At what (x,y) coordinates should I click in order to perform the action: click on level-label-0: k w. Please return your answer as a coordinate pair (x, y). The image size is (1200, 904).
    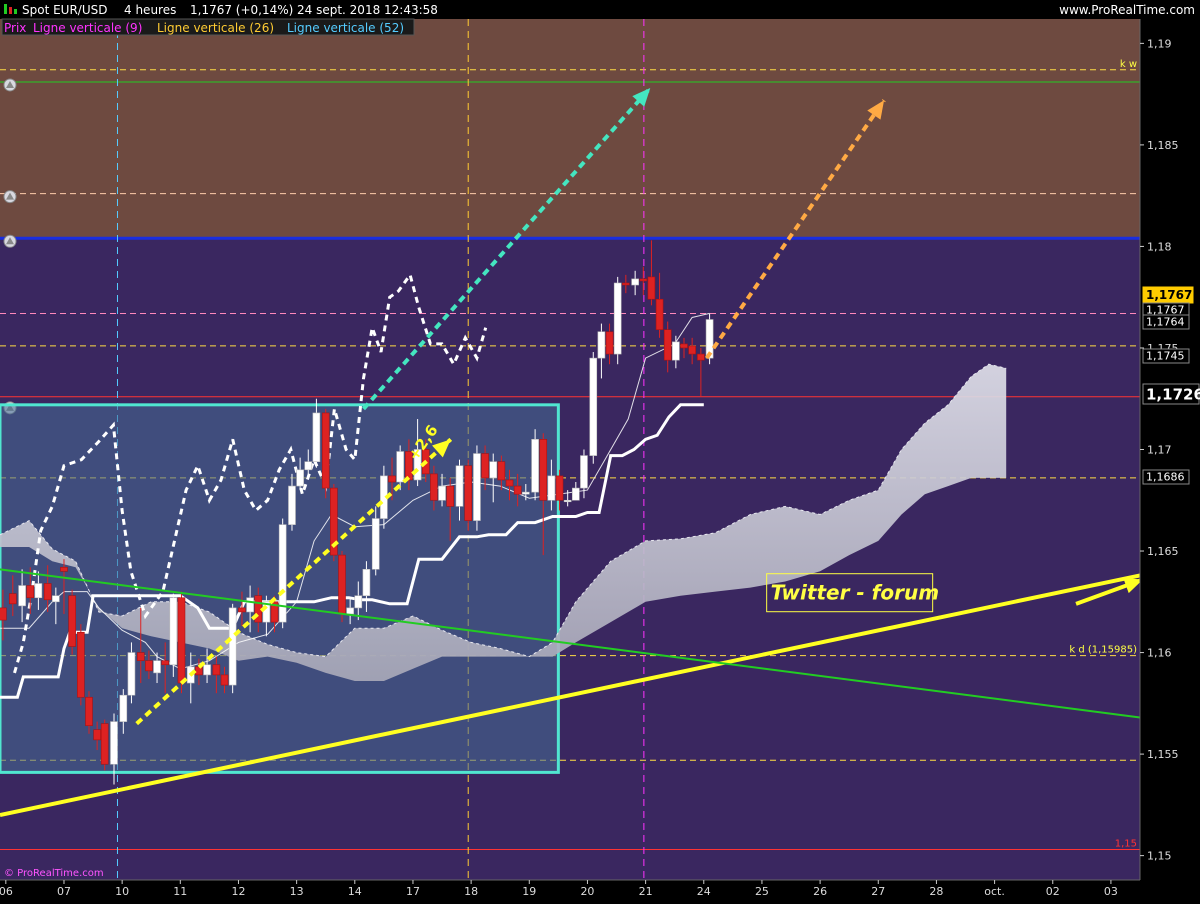
    Looking at the image, I should click on (1128, 64).